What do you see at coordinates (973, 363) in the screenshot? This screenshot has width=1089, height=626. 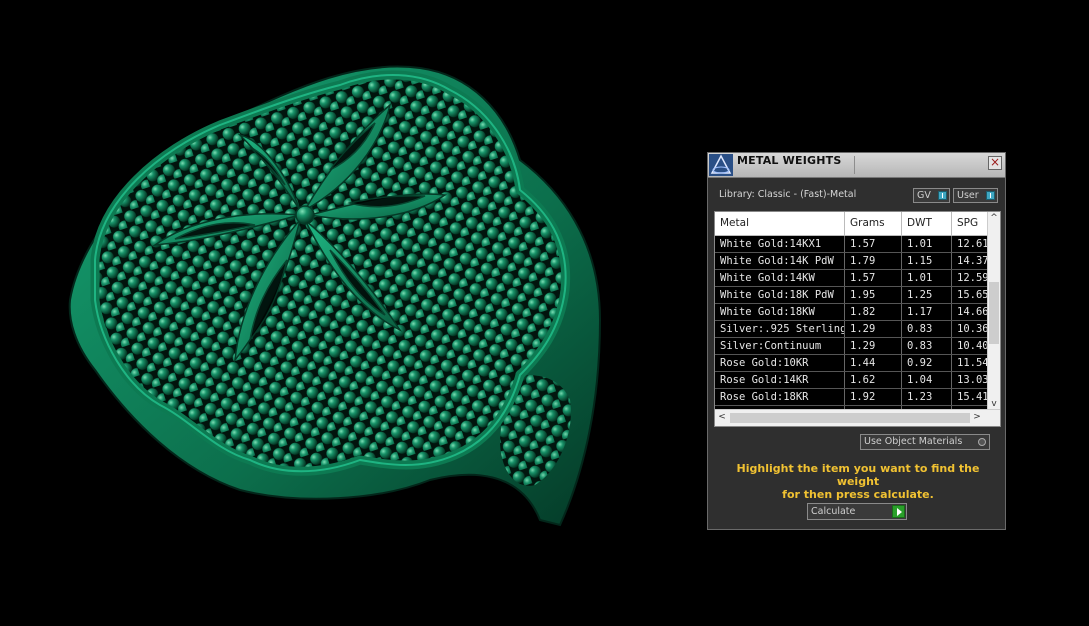 I see `cell-spg: 11.54` at bounding box center [973, 363].